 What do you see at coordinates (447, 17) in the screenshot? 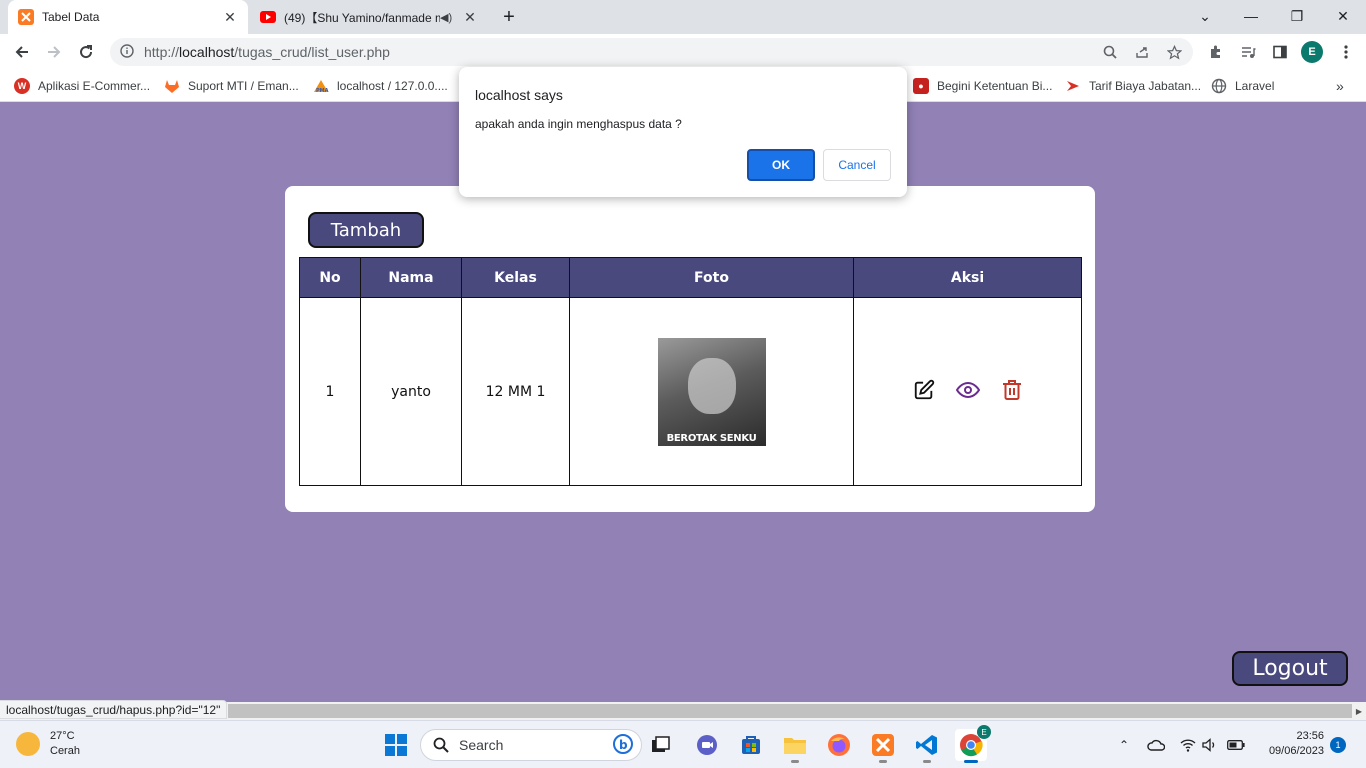
I see `speaker-icon: ◀)` at bounding box center [447, 17].